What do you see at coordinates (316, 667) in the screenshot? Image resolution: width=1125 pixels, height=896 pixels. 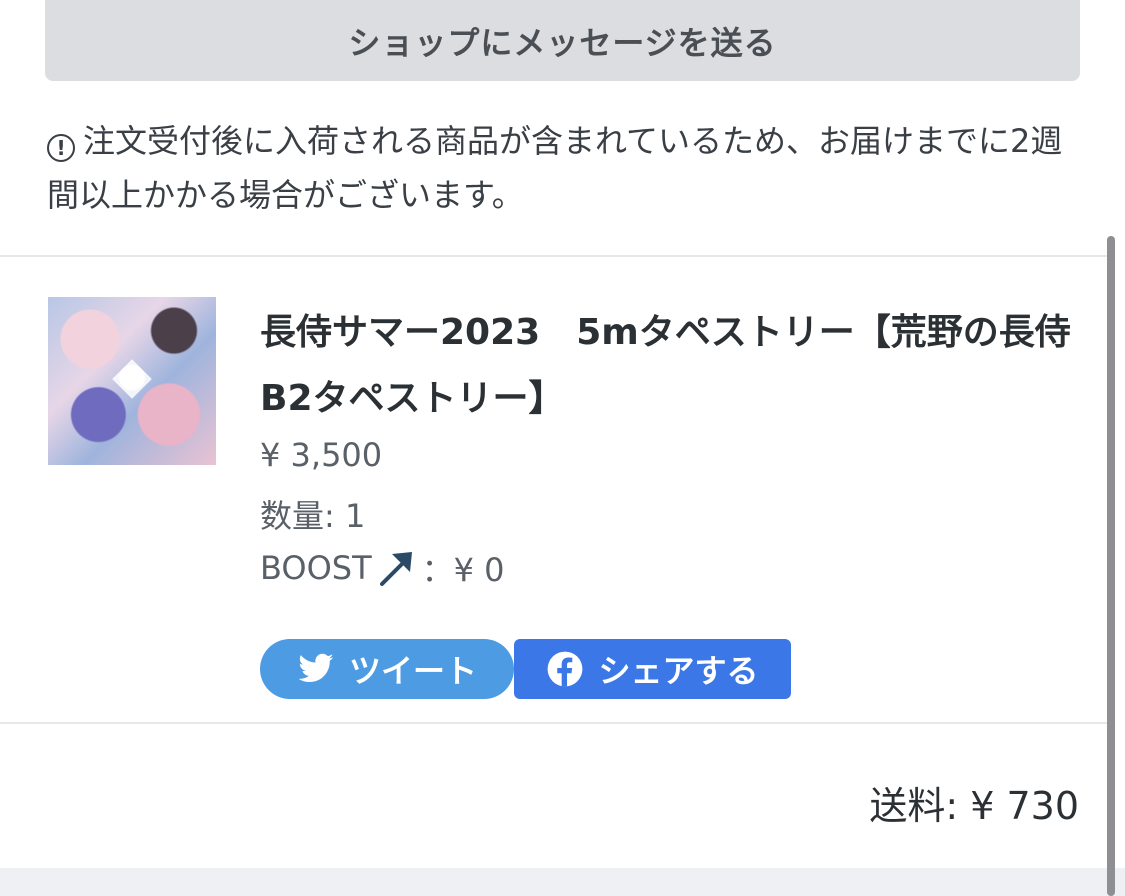 I see `twitter-bird-icon` at bounding box center [316, 667].